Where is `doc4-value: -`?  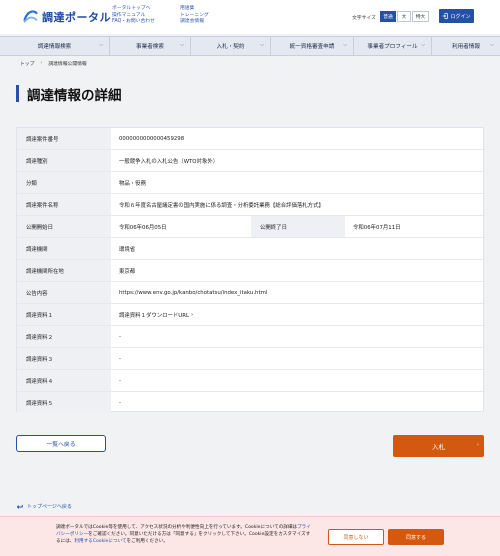
doc4-value: - is located at coordinates (120, 380).